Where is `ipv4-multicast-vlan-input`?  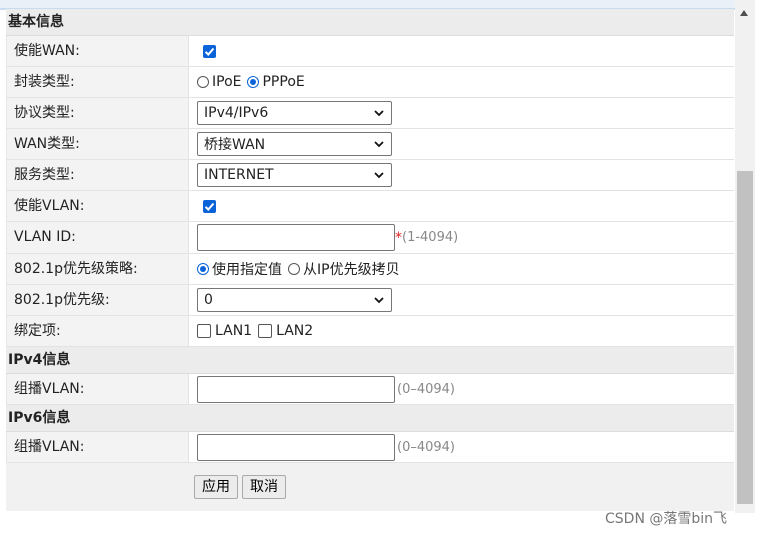
ipv4-multicast-vlan-input is located at coordinates (296, 389).